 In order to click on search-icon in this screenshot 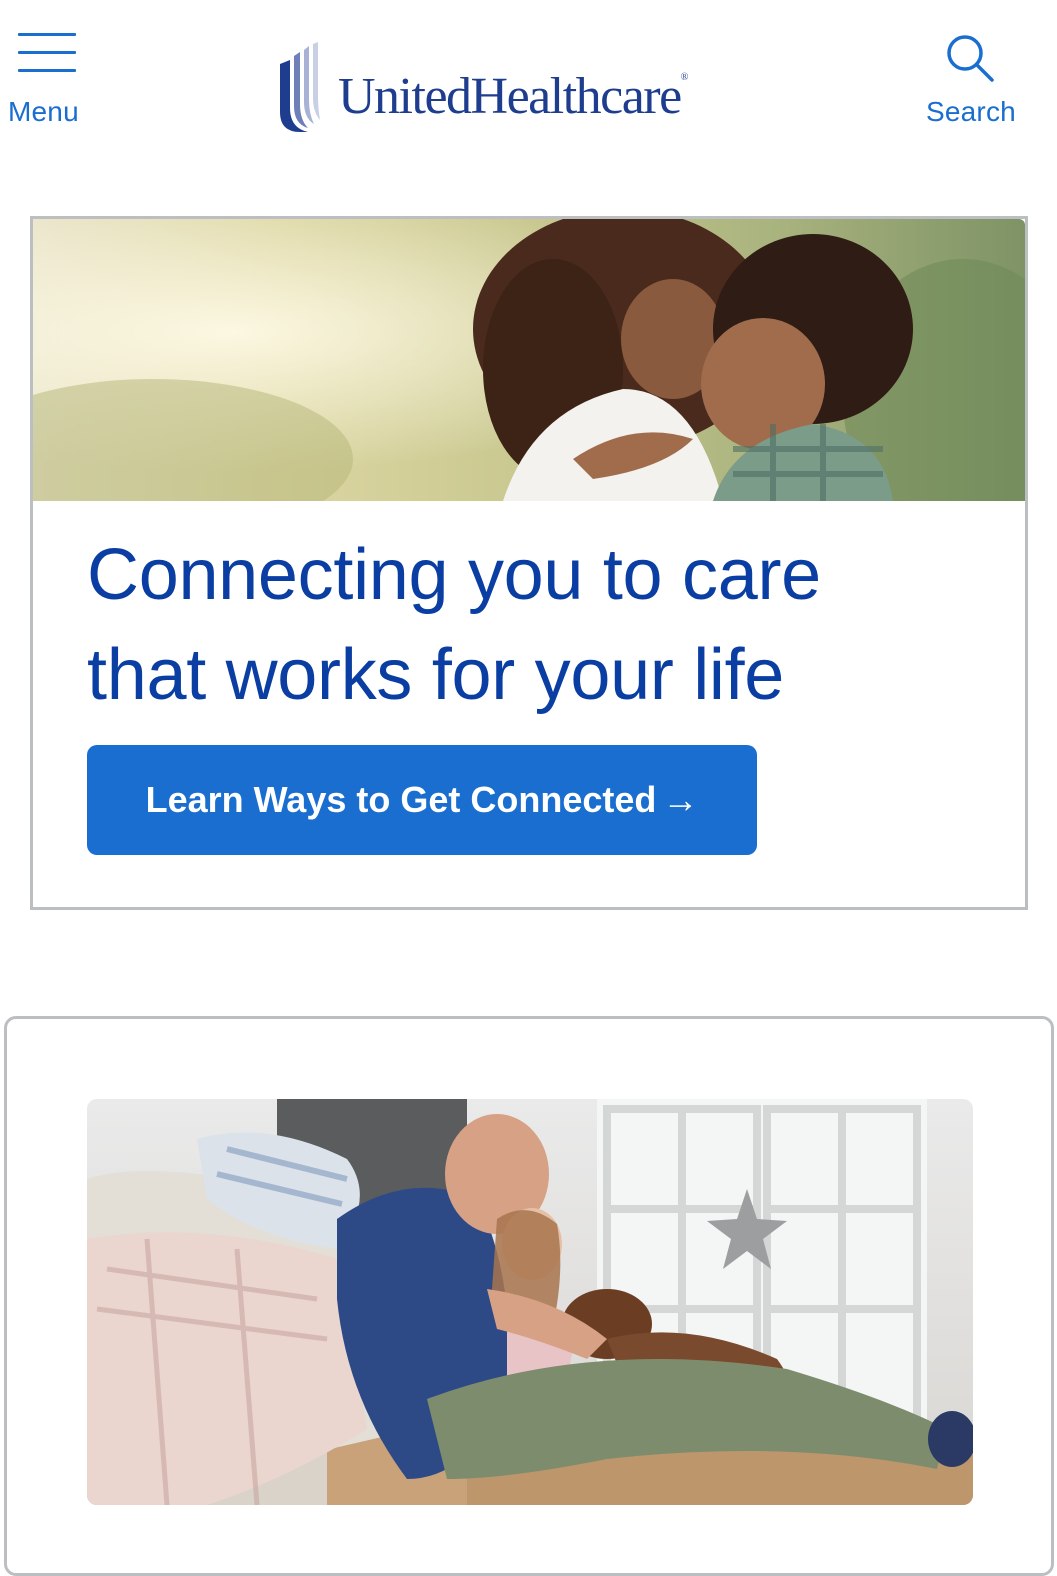, I will do `click(970, 58)`.